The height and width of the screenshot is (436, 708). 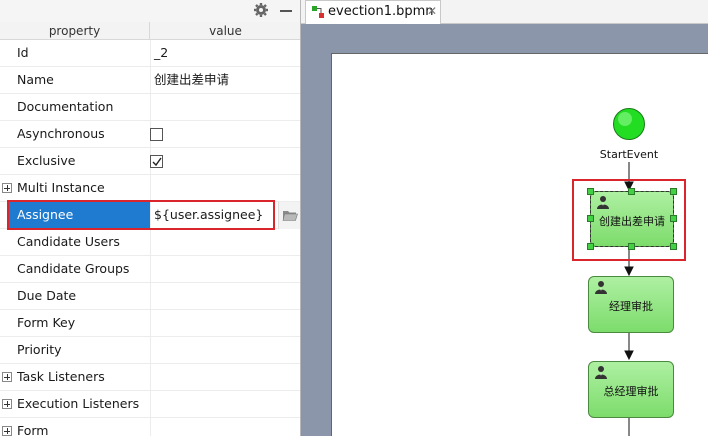 I want to click on property-name: Name, so click(x=35, y=79).